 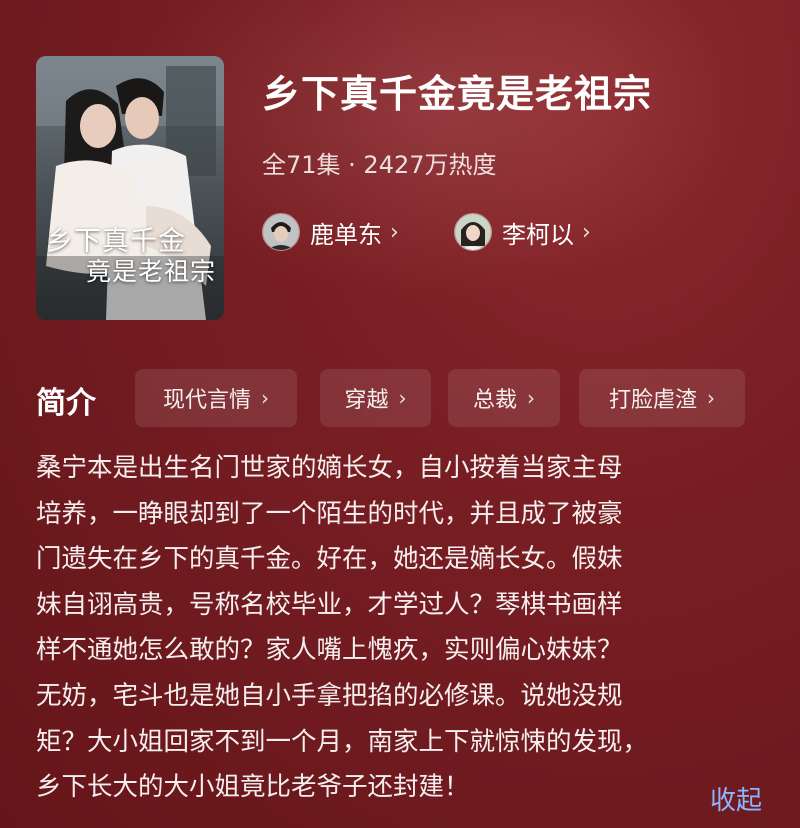 What do you see at coordinates (366, 400) in the screenshot?
I see `tag-label: 穿越` at bounding box center [366, 400].